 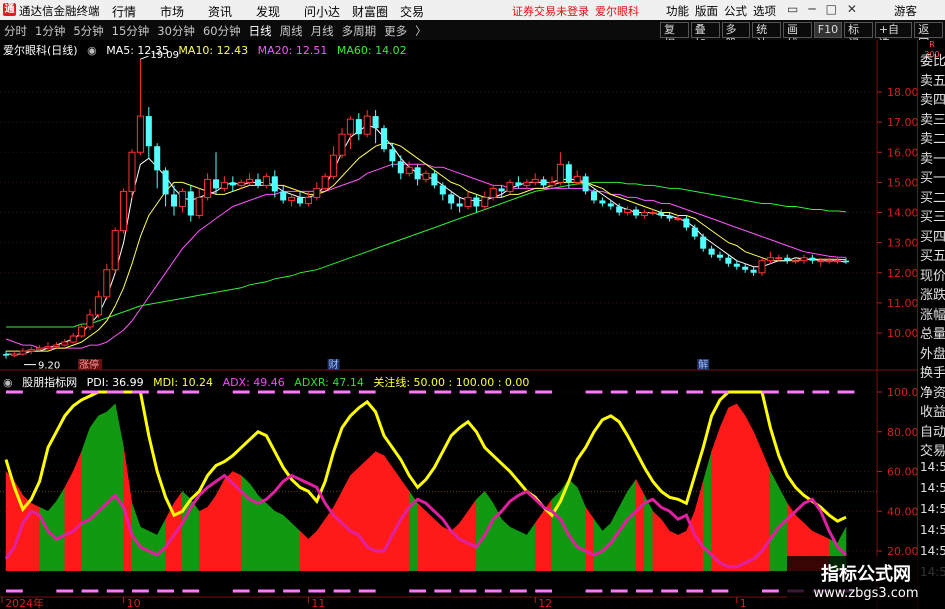 What do you see at coordinates (15, 31) in the screenshot?
I see `tab-timeshare: 分时` at bounding box center [15, 31].